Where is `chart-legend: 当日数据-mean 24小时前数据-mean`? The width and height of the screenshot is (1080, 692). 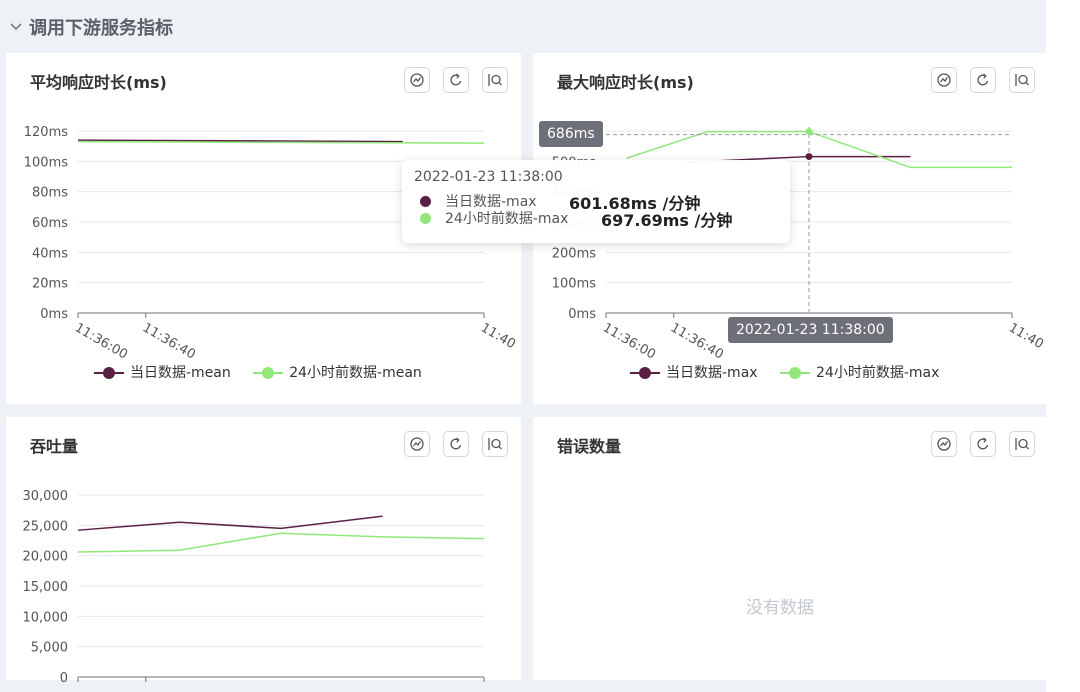
chart-legend: 当日数据-mean 24小时前数据-mean is located at coordinates (267, 372).